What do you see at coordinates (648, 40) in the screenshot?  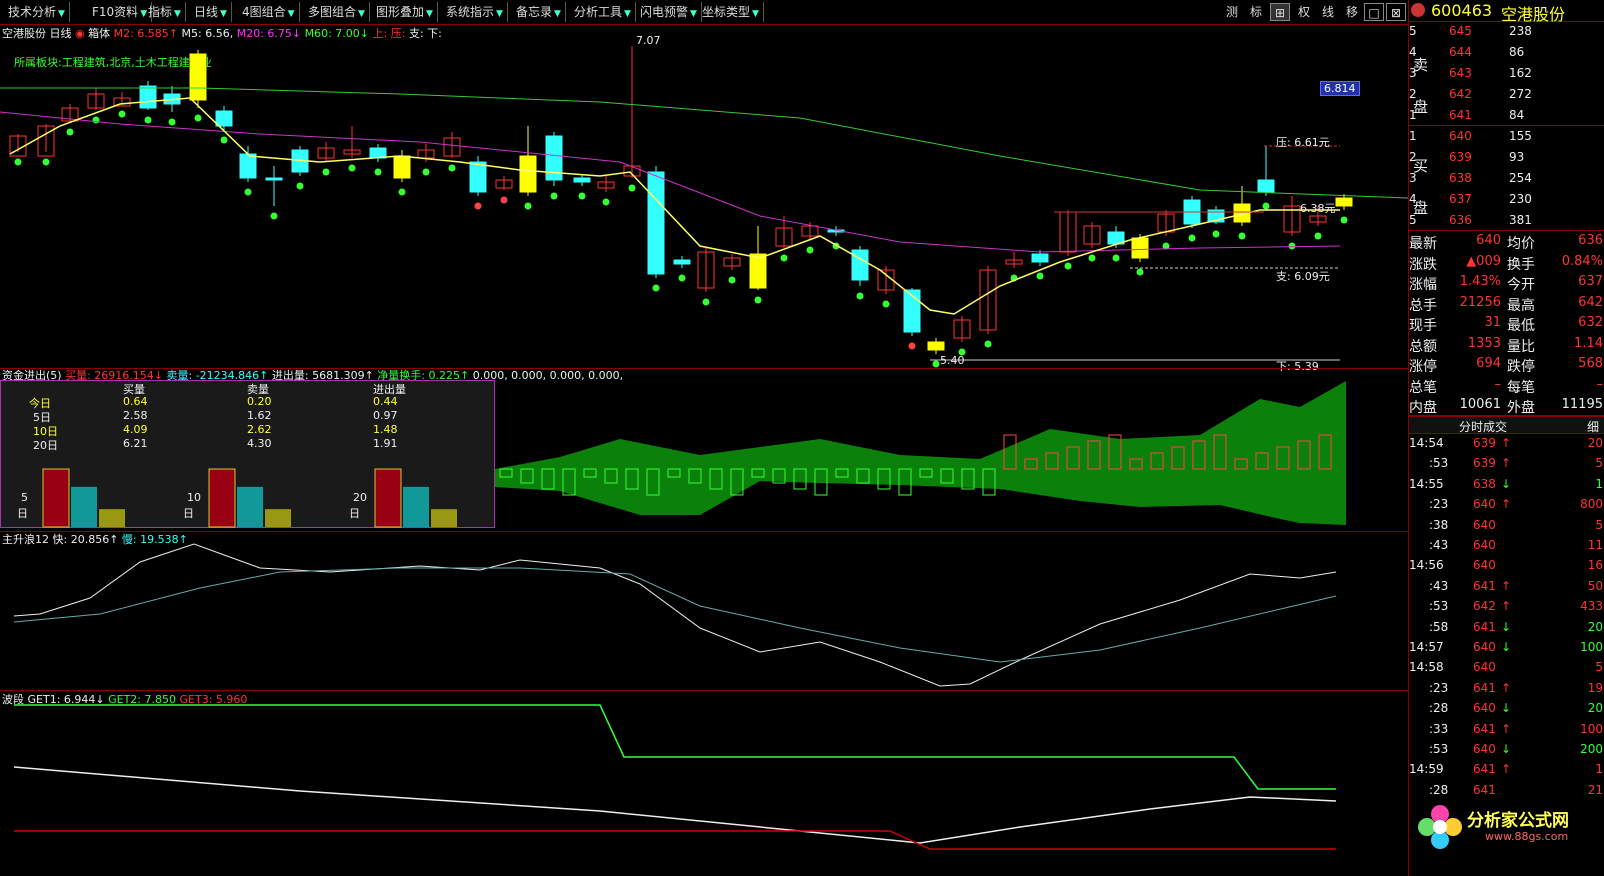 I see `high-label: 7.07` at bounding box center [648, 40].